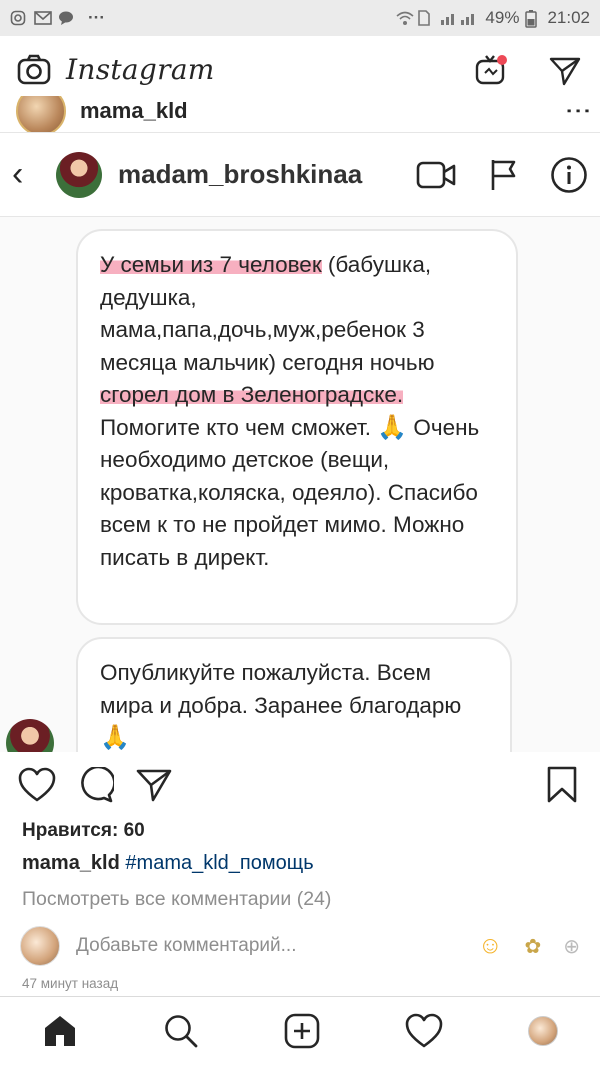  Describe the element at coordinates (459, 18) in the screenshot. I see `signal-icon` at that location.